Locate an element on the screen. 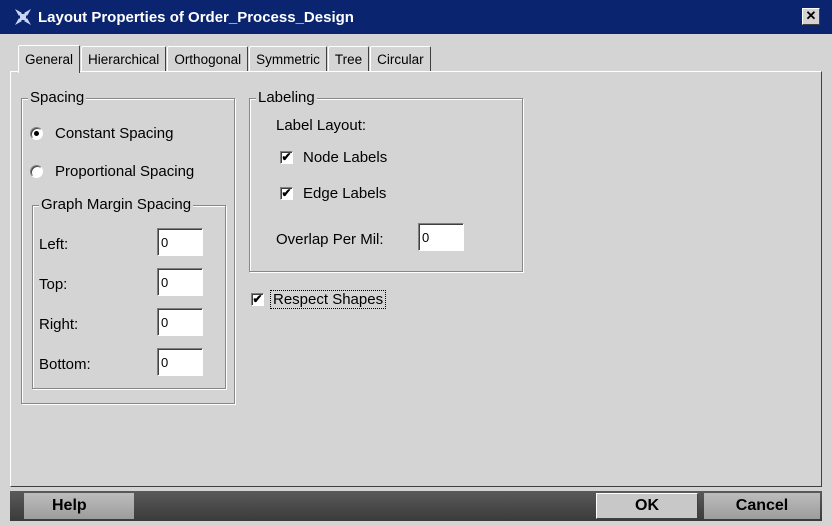  close-icon: ✕ is located at coordinates (811, 15).